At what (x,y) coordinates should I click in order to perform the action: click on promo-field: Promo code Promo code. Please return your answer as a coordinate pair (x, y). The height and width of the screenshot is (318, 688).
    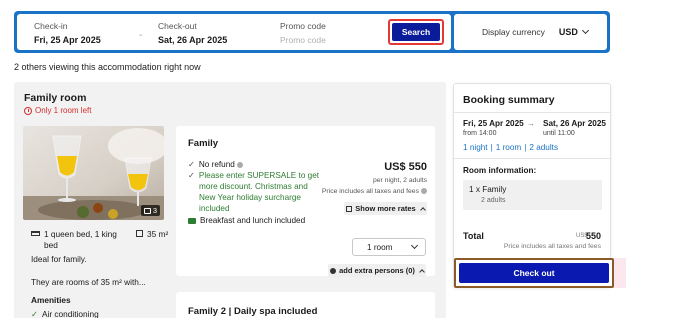
    Looking at the image, I should click on (303, 33).